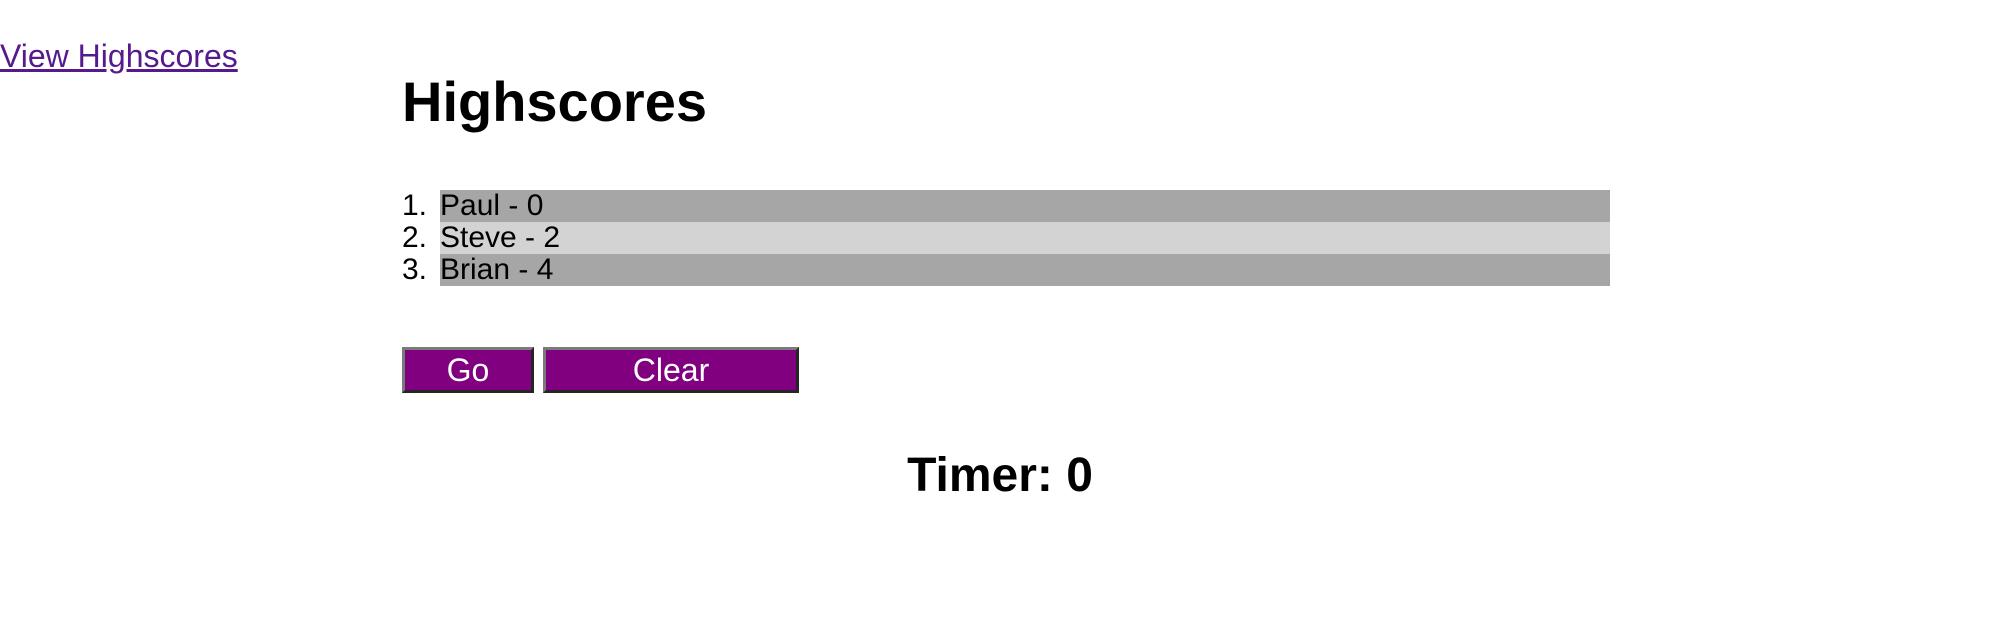 The height and width of the screenshot is (640, 2000). What do you see at coordinates (415, 269) in the screenshot?
I see `list-item-number: 3.` at bounding box center [415, 269].